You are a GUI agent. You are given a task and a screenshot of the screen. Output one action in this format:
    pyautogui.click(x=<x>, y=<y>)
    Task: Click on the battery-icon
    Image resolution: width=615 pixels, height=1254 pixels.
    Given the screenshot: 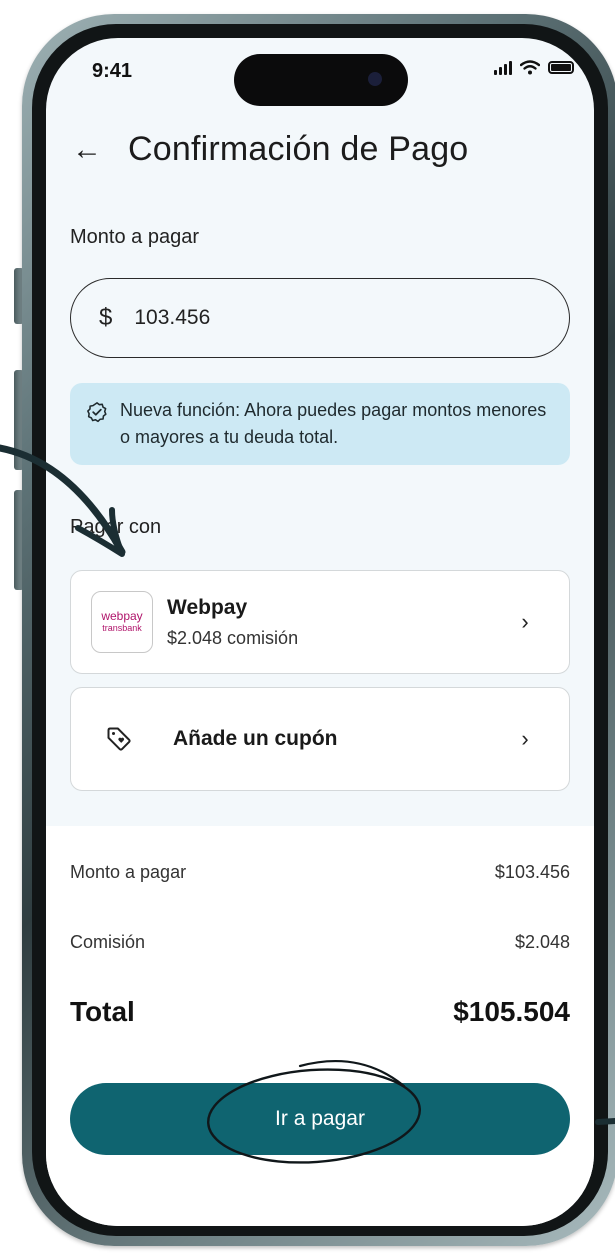 What is the action you would take?
    pyautogui.click(x=561, y=67)
    